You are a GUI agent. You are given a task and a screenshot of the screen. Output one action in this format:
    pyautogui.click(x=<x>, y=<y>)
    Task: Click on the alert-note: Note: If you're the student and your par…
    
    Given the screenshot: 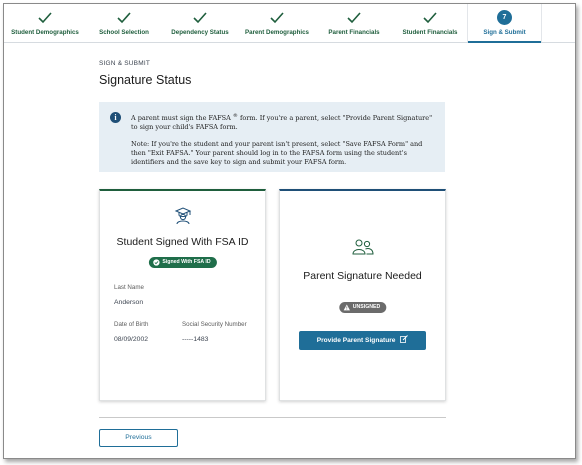 What is the action you would take?
    pyautogui.click(x=277, y=153)
    